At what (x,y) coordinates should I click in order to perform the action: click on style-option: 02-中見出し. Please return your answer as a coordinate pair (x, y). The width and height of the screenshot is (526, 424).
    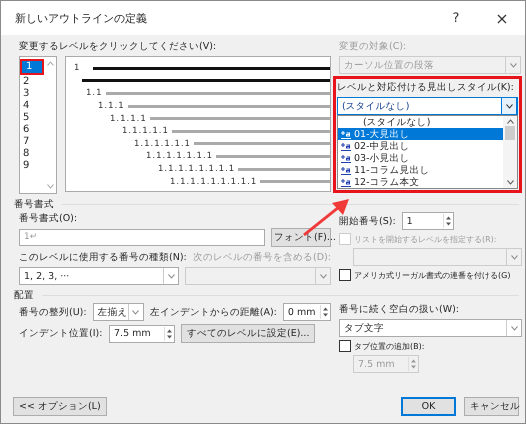
    Looking at the image, I should click on (420, 146).